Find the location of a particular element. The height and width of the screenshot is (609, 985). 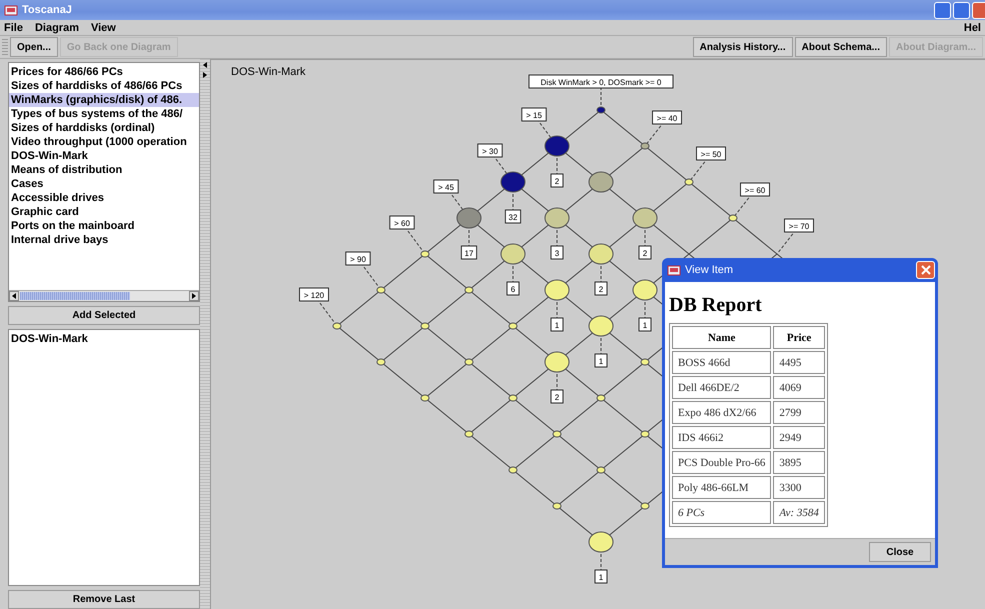

attribute-label: >= 70 is located at coordinates (795, 236).